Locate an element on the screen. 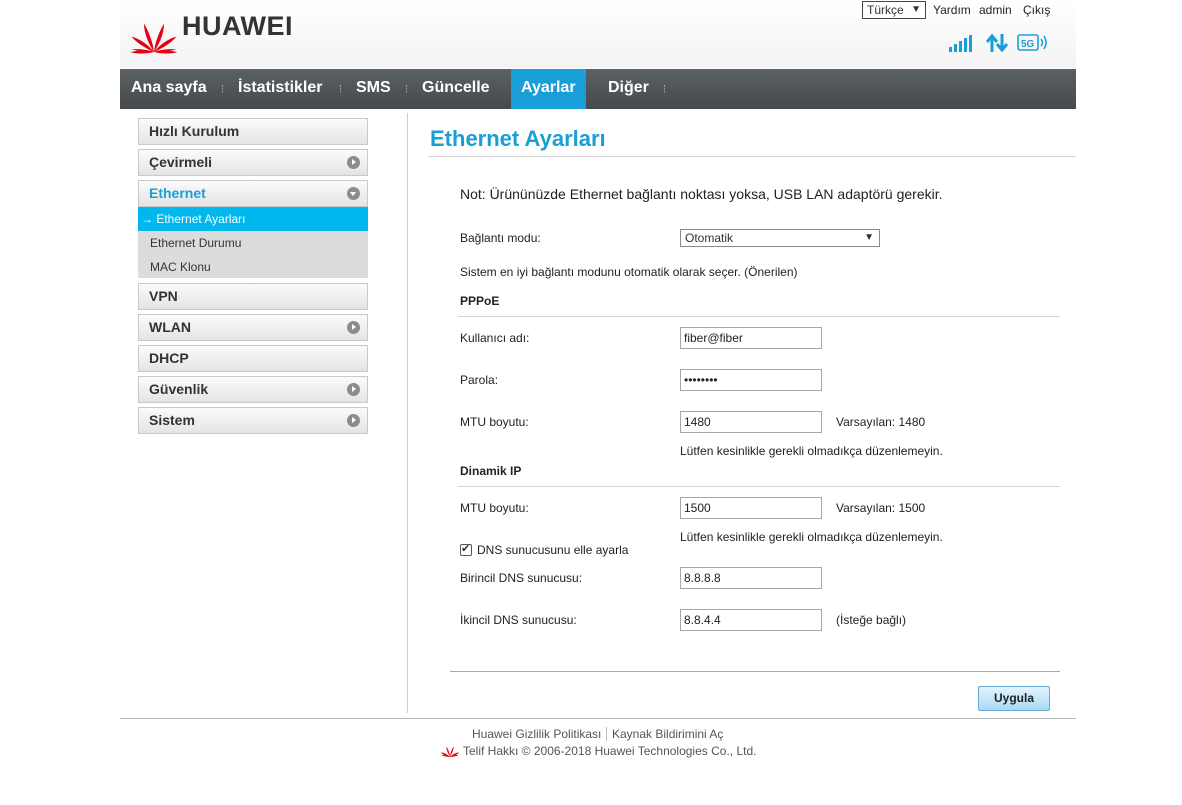 The image size is (1182, 805). secondary-dns-hint: (İsteğe bağlı) is located at coordinates (871, 620).